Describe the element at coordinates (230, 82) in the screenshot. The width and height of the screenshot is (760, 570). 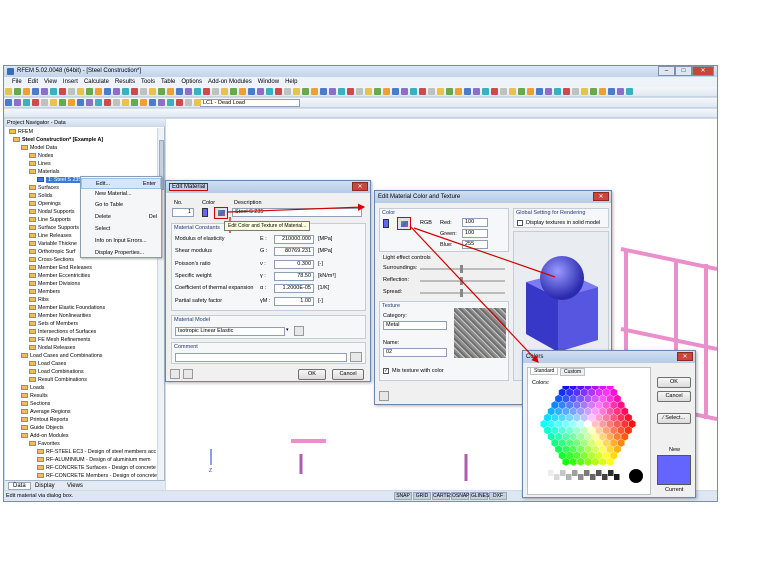
I see `menu-add-on-modules: Add-on Modules` at that location.